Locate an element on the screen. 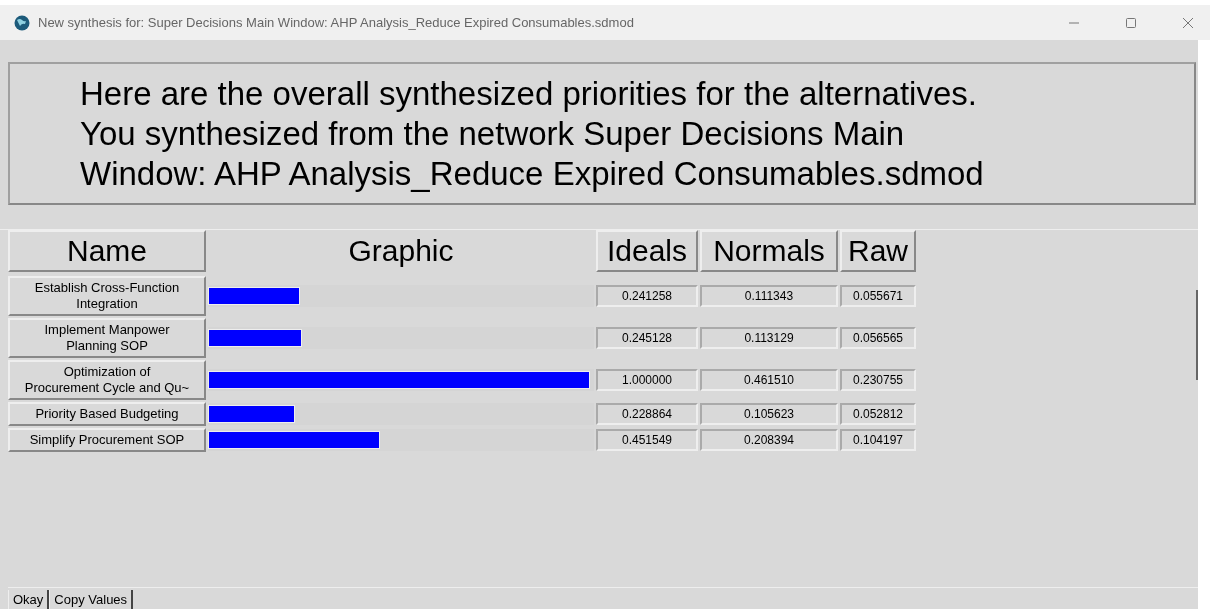  table-cell: 0.208394 is located at coordinates (769, 440).